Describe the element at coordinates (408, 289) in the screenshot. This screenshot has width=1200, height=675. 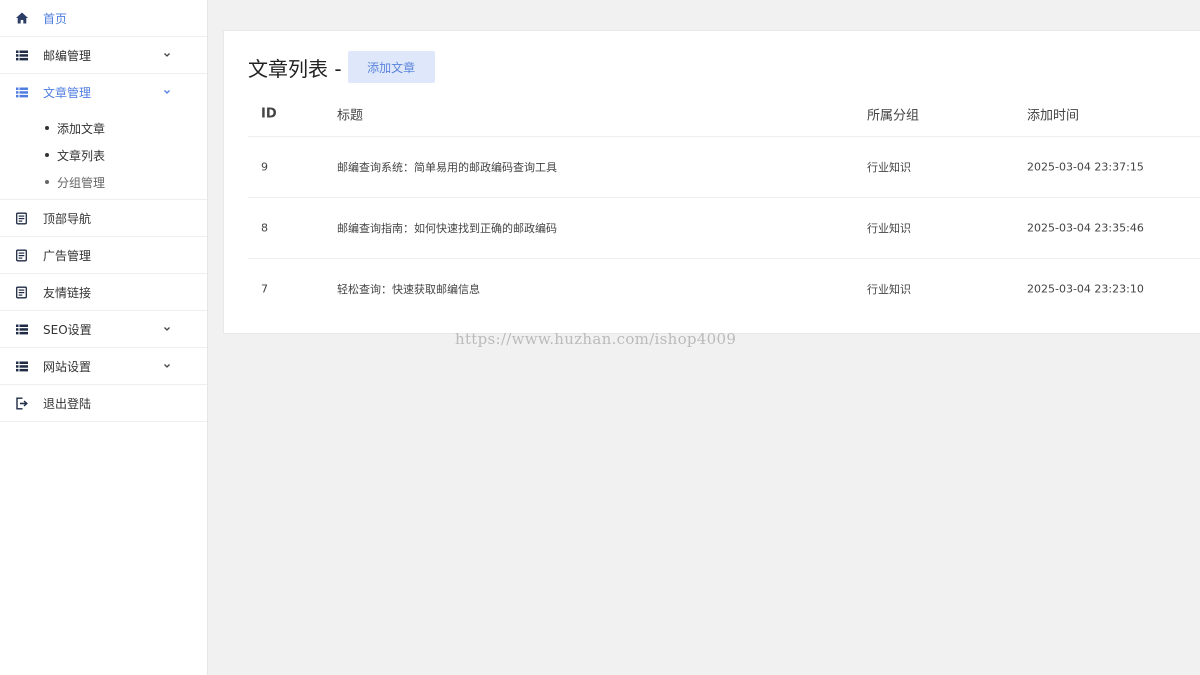
I see `cell-title: 轻松查询：快速获取邮编信息` at that location.